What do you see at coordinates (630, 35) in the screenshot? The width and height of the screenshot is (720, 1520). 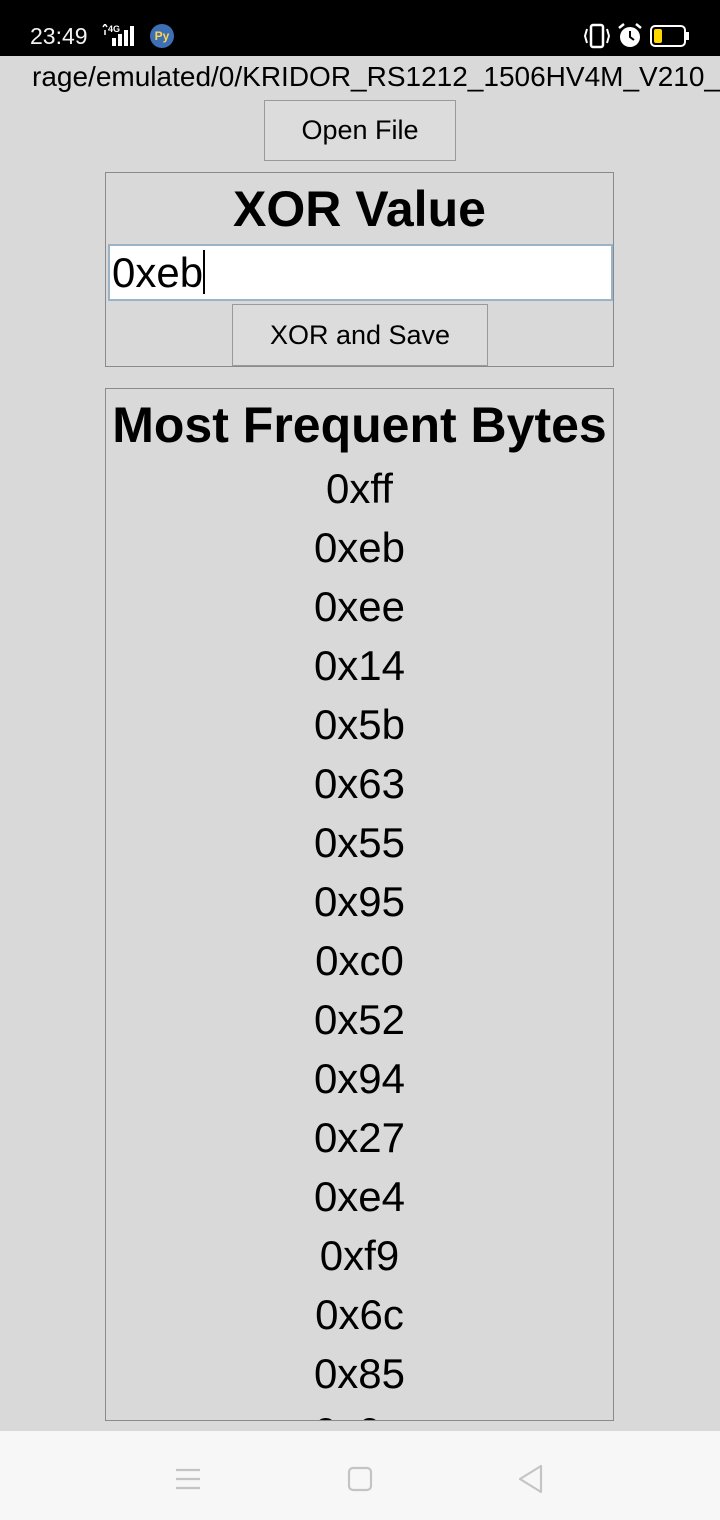 I see `alarm-icon` at bounding box center [630, 35].